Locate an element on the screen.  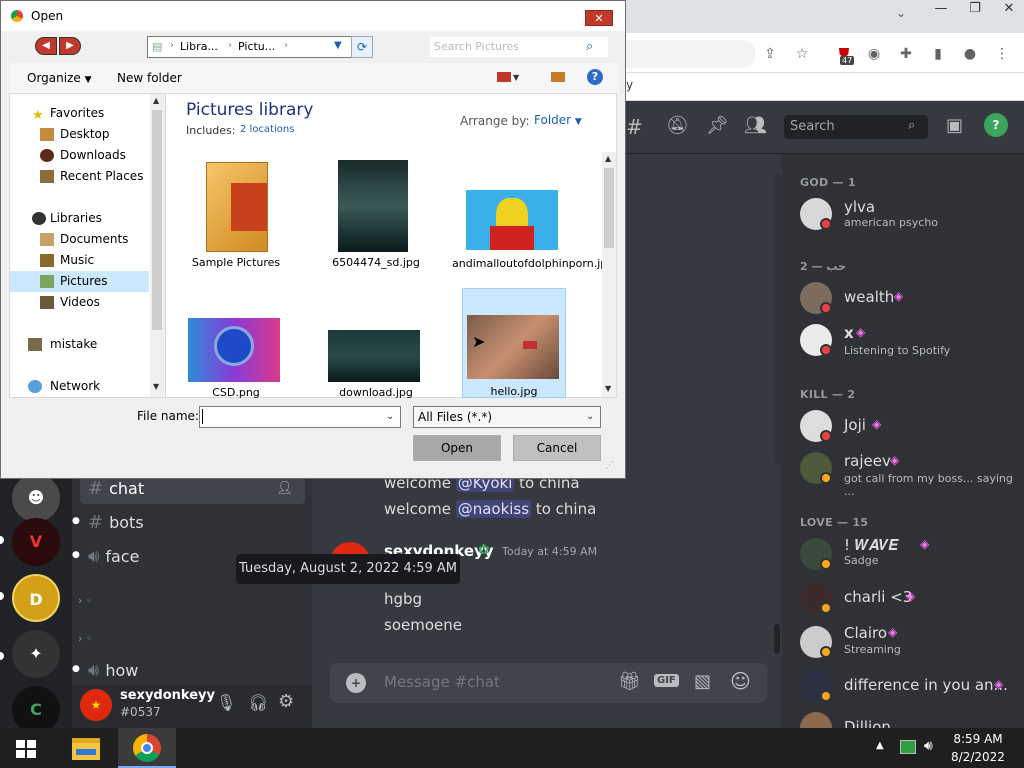
tab-search-chevron-icon: ⌄ is located at coordinates (901, 13).